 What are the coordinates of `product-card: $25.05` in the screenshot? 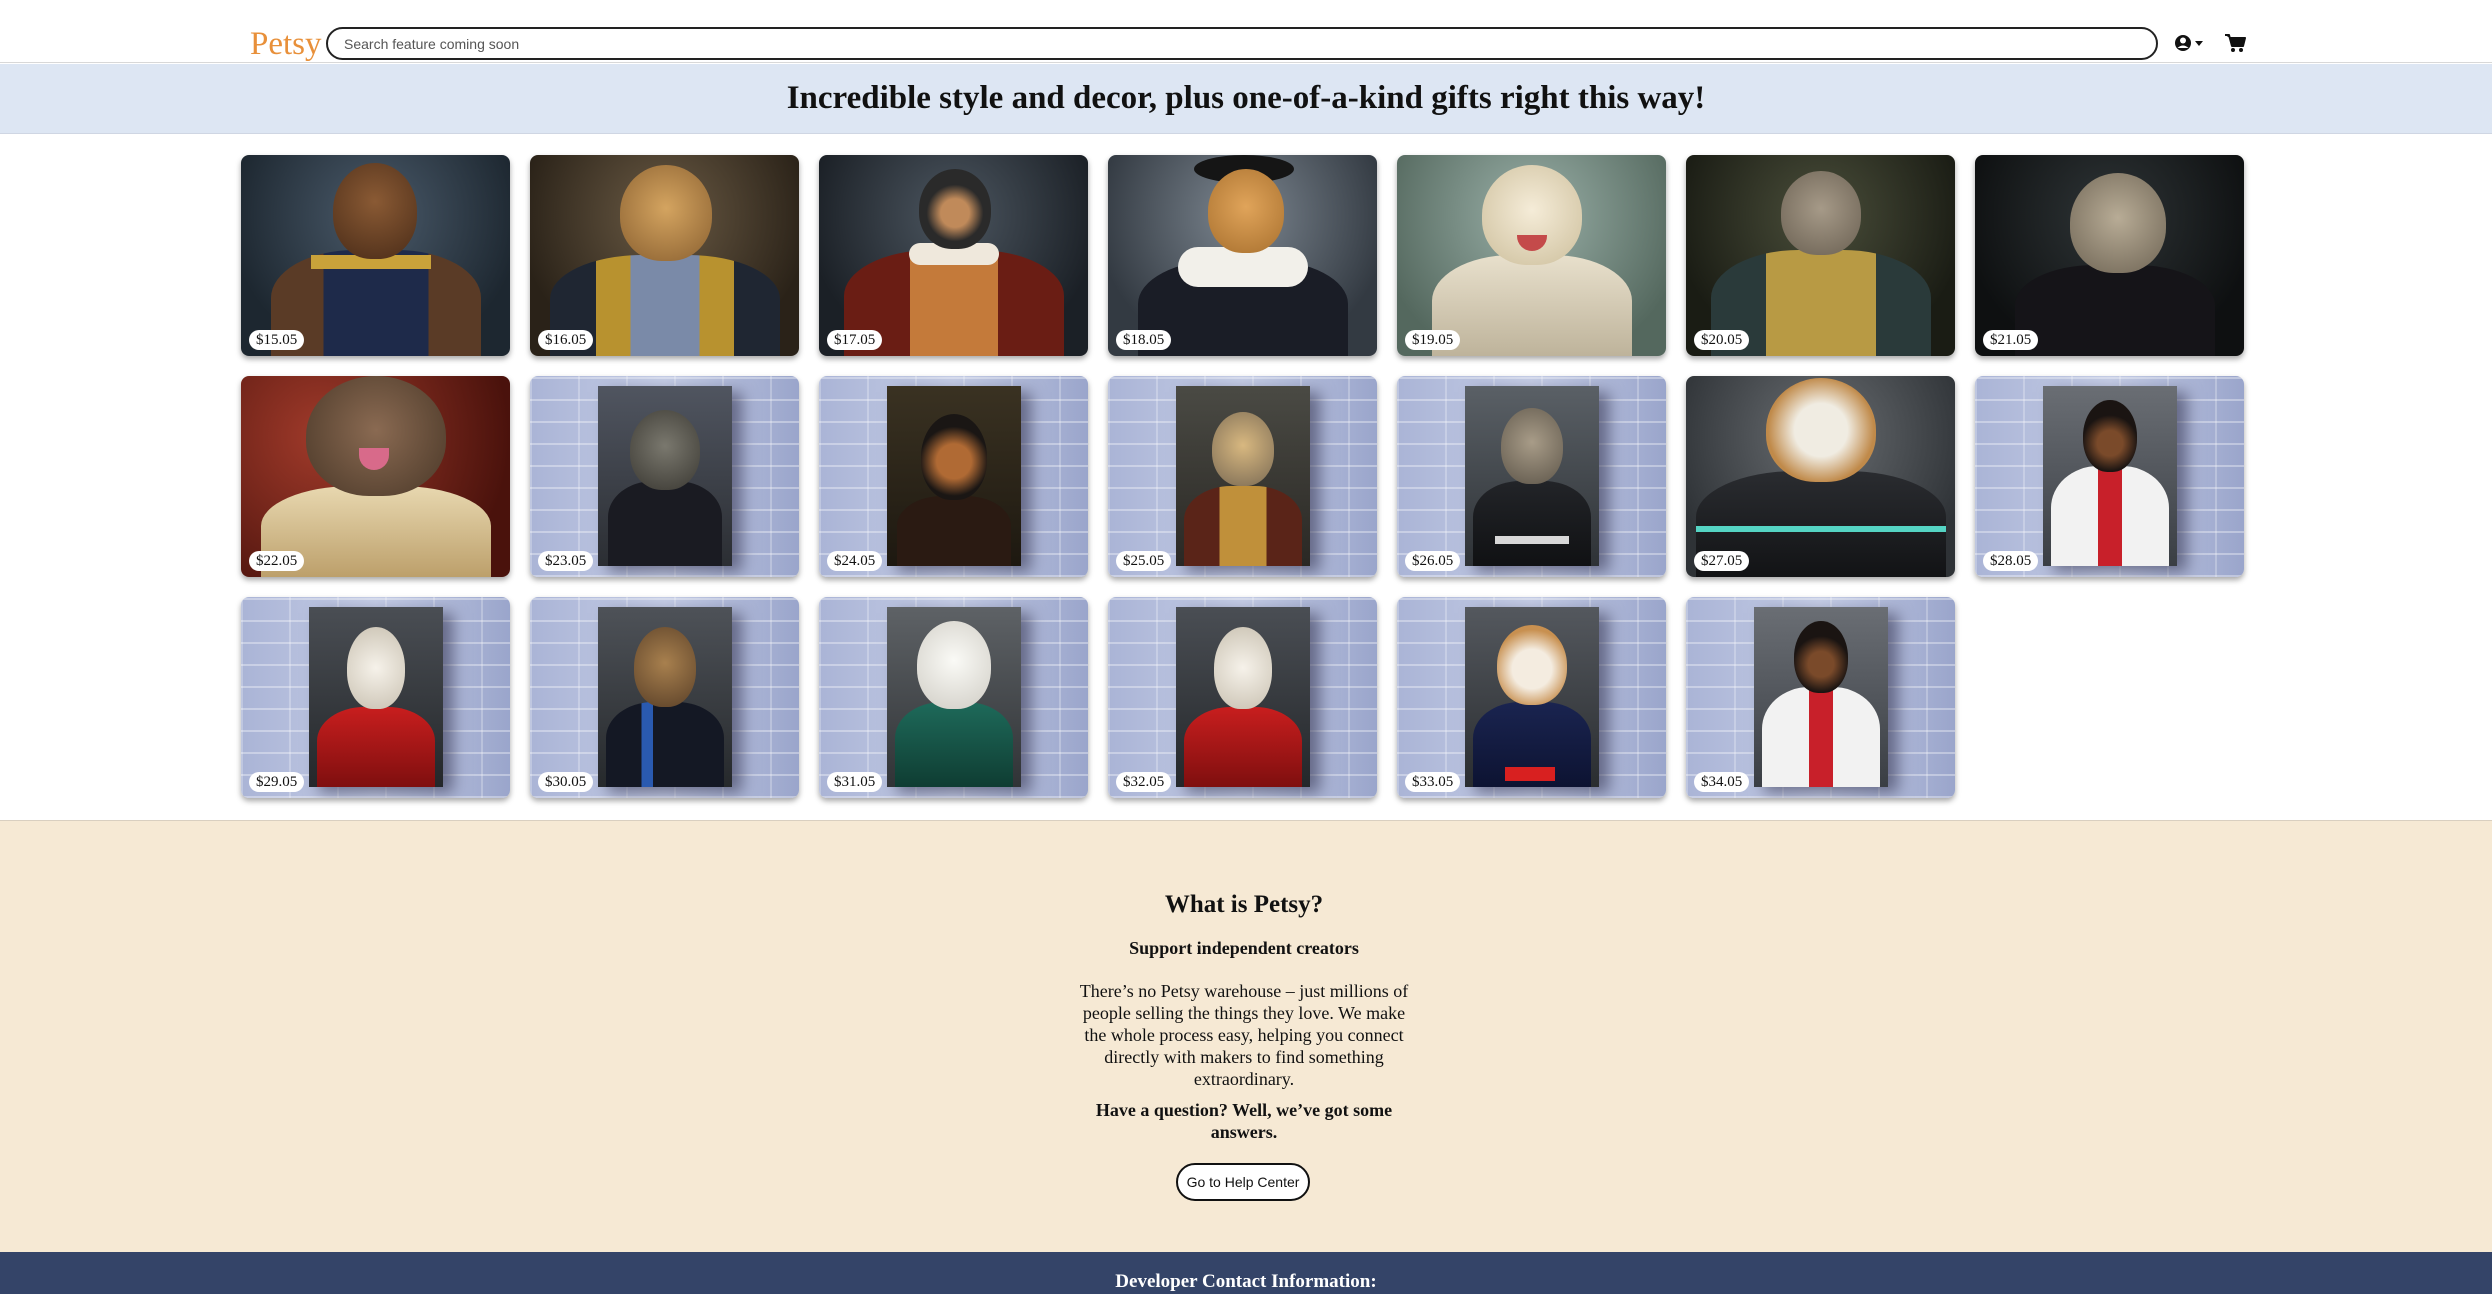 It's located at (1242, 476).